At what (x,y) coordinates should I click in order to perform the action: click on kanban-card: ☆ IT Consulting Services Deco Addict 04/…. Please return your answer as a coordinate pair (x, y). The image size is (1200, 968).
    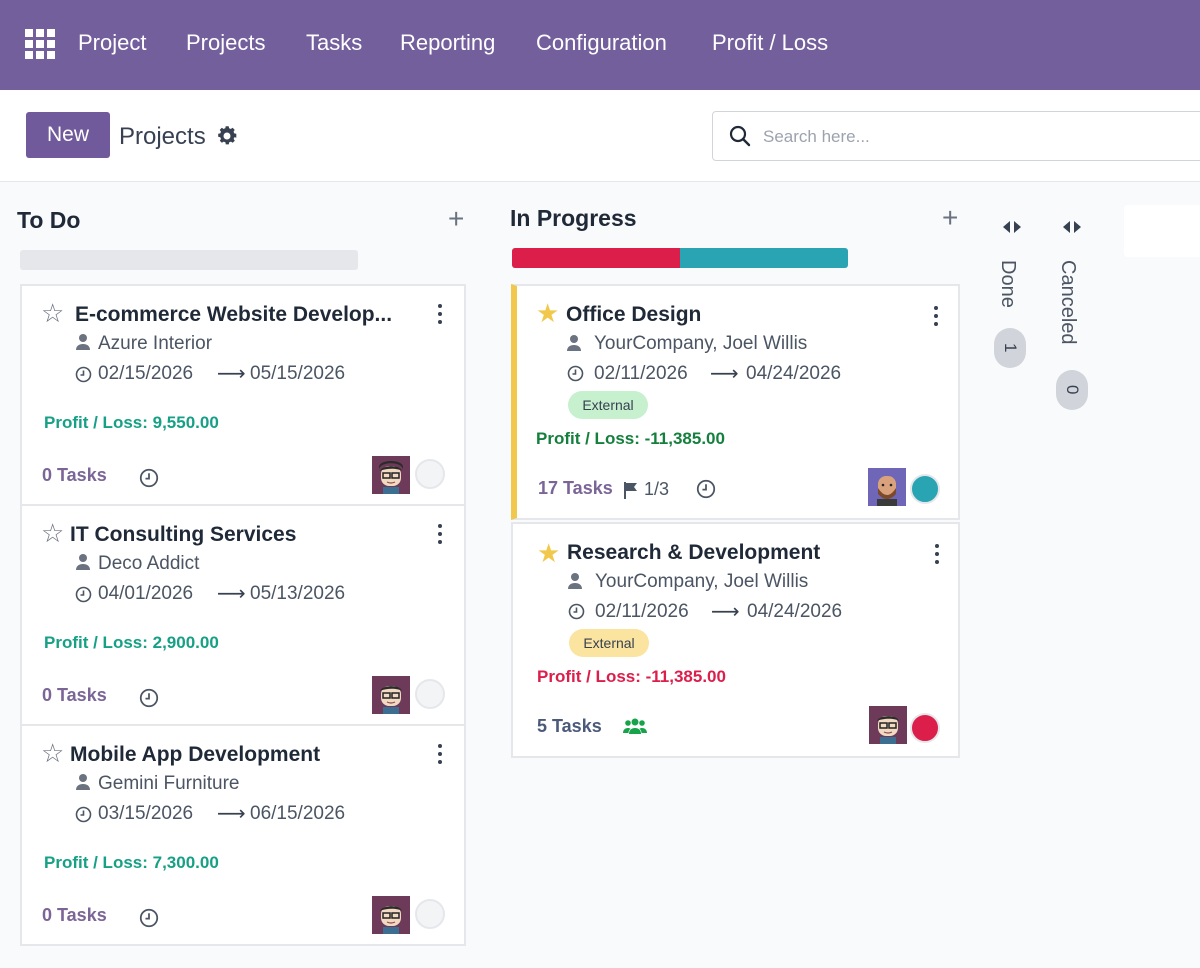
    Looking at the image, I should click on (243, 615).